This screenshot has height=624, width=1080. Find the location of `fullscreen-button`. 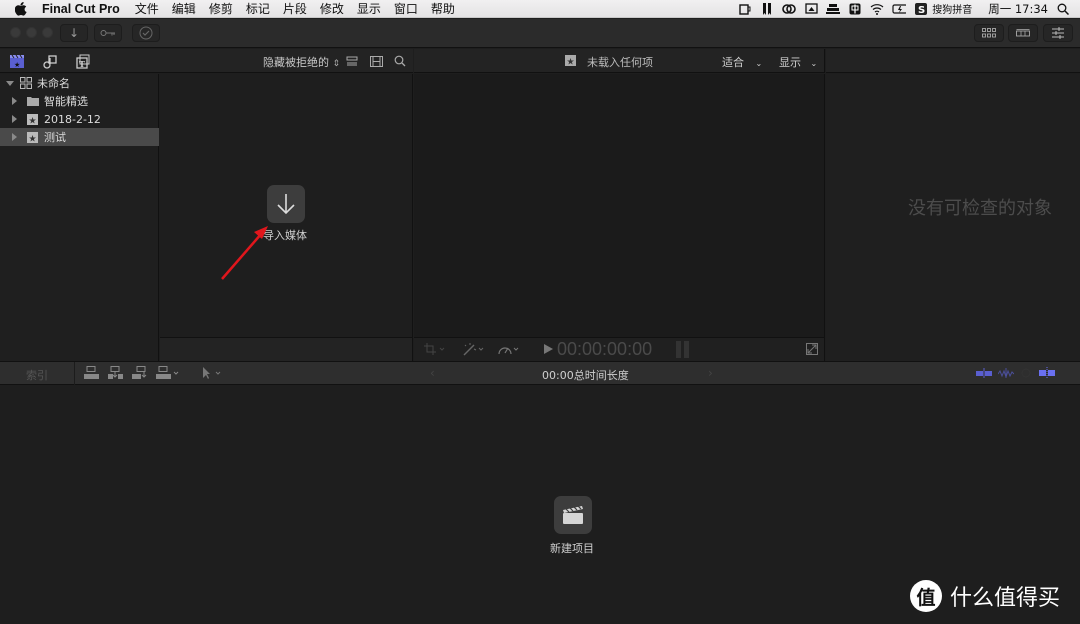

fullscreen-button is located at coordinates (812, 349).